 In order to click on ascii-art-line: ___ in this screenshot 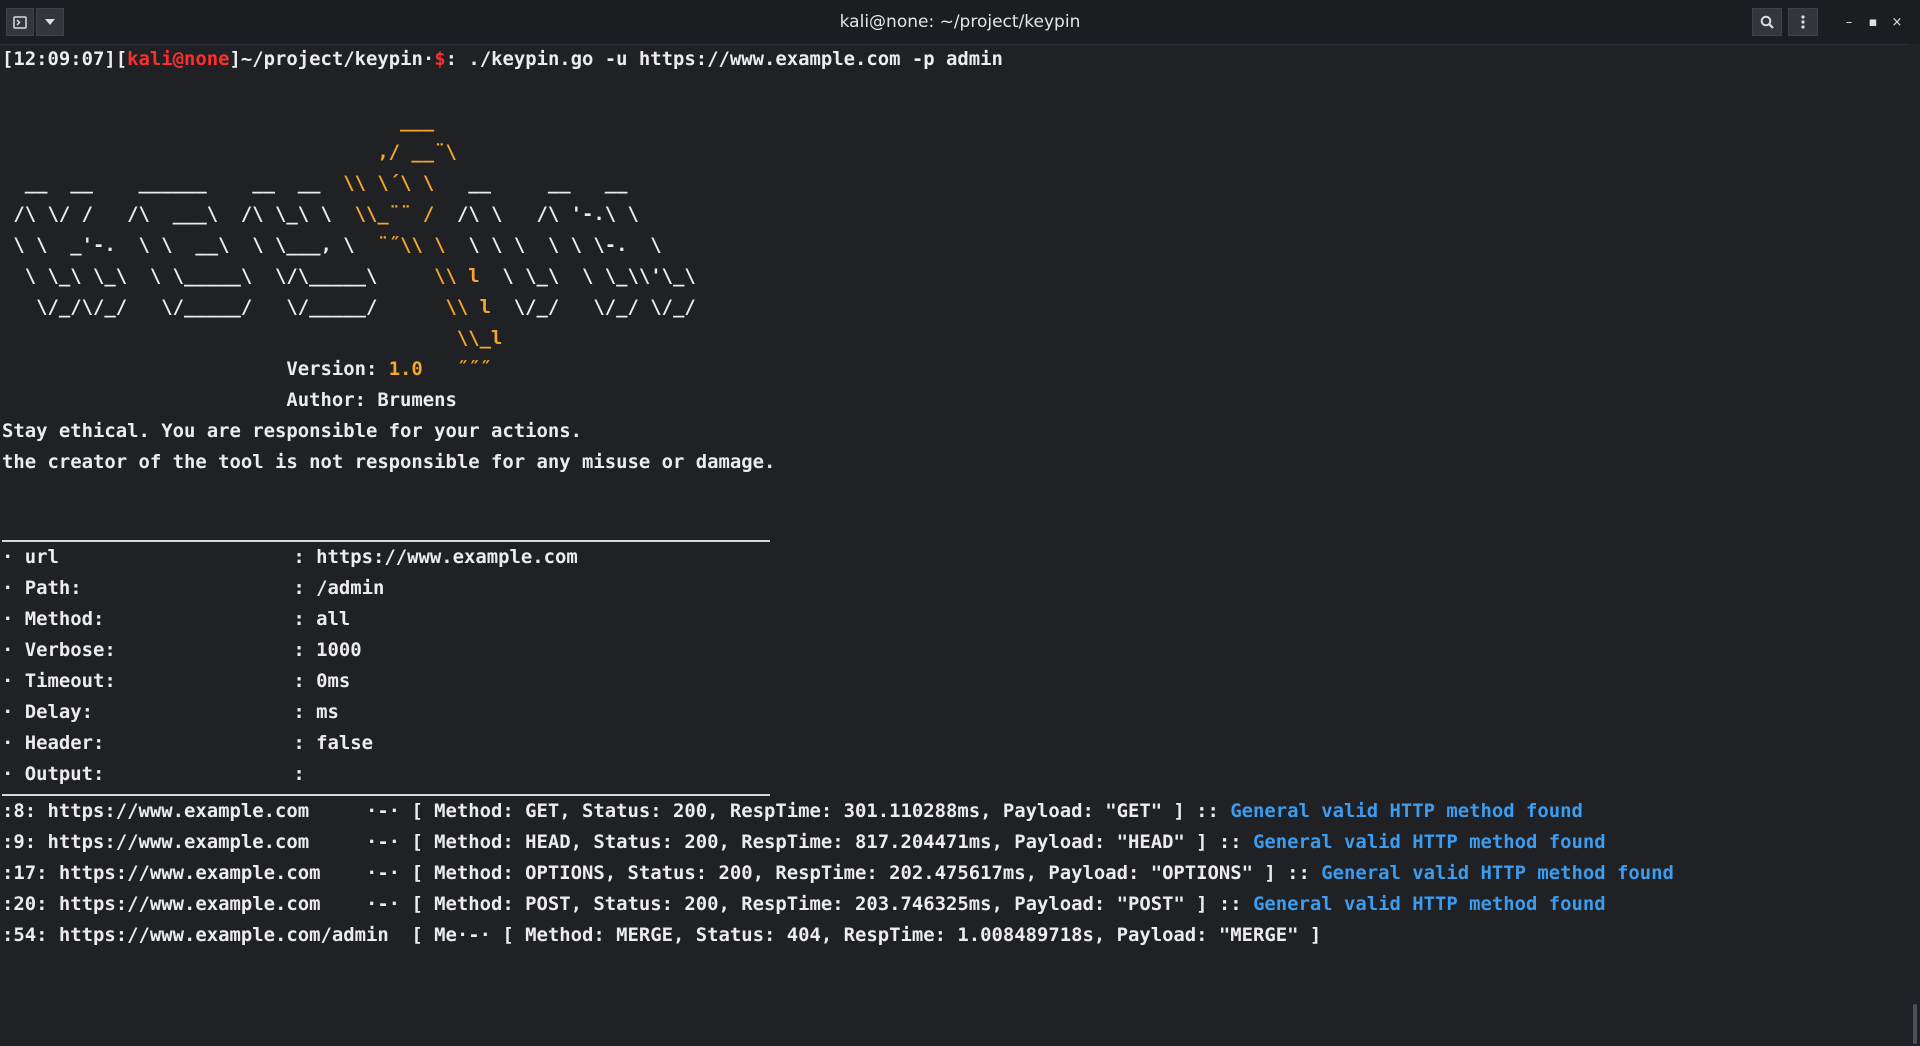, I will do `click(955, 121)`.